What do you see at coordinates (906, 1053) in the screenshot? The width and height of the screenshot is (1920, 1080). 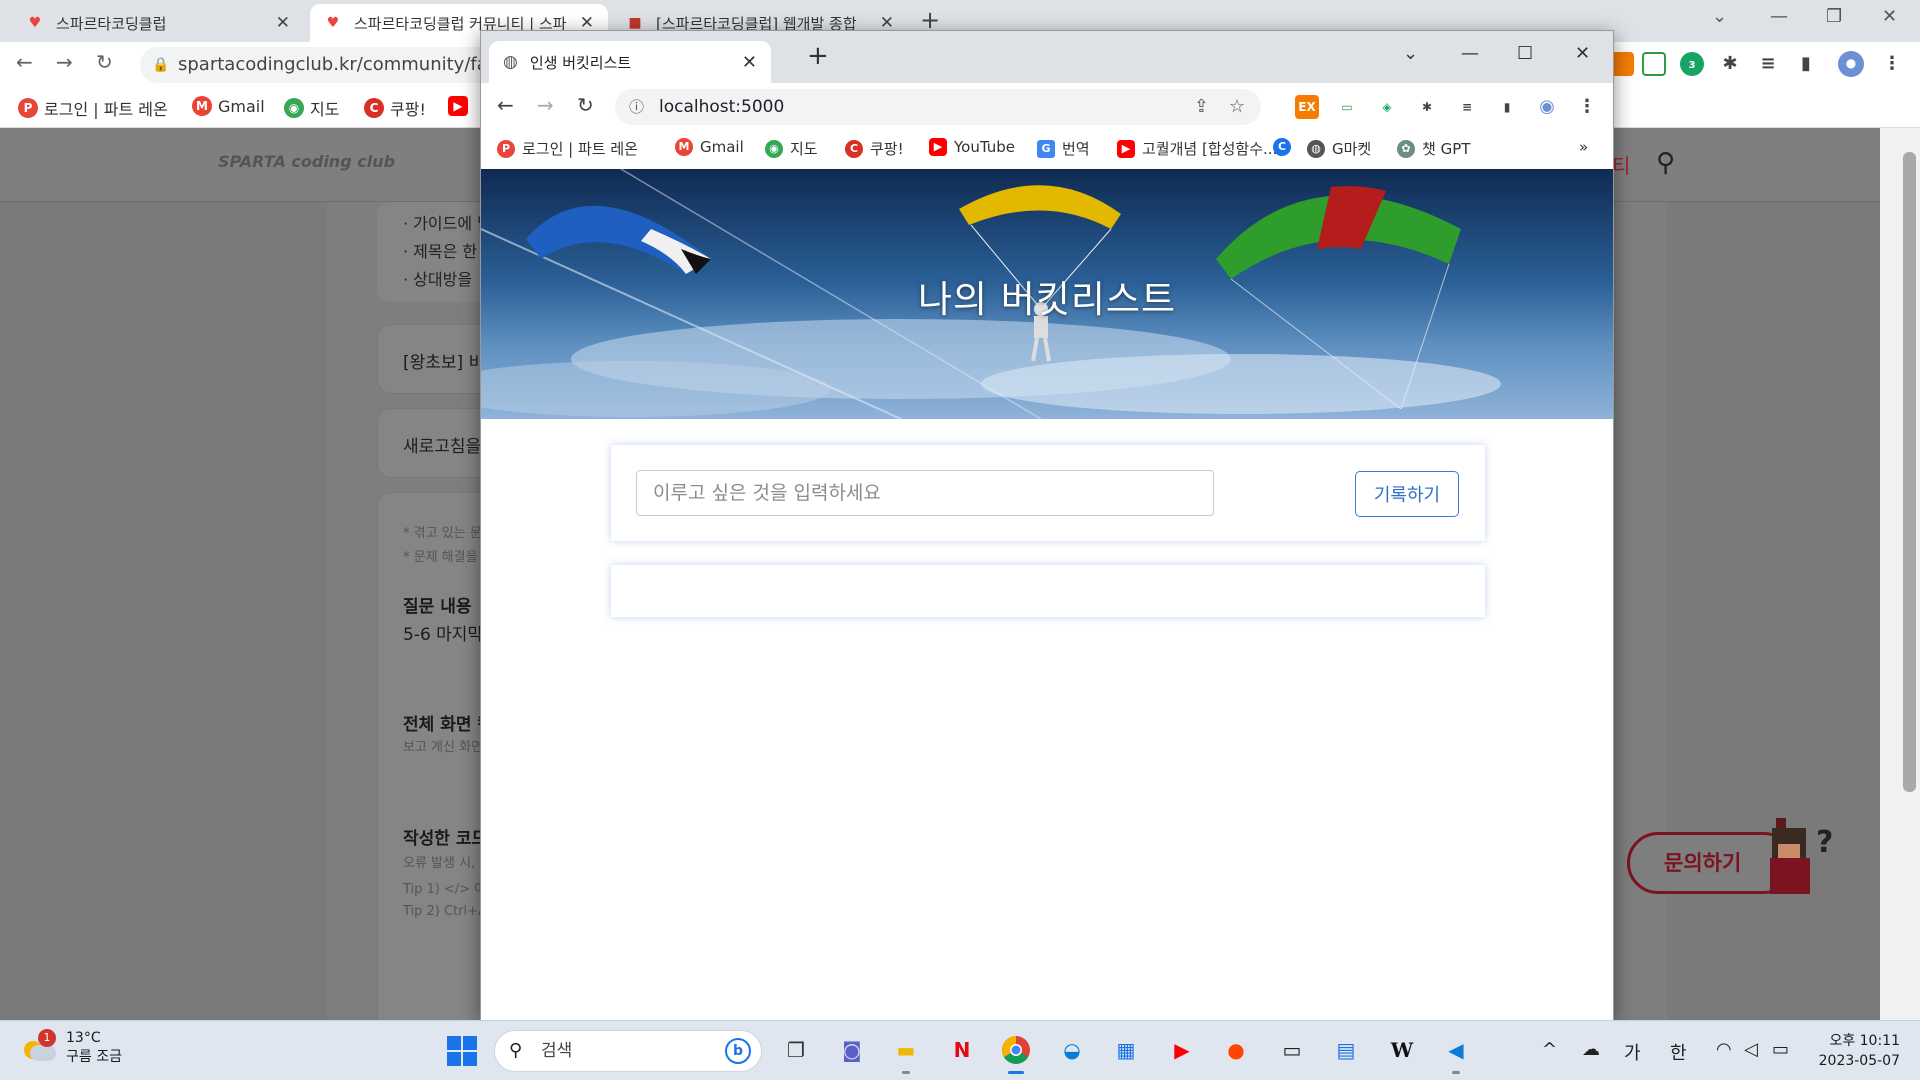 I see `file-explorer-icon: ▬` at bounding box center [906, 1053].